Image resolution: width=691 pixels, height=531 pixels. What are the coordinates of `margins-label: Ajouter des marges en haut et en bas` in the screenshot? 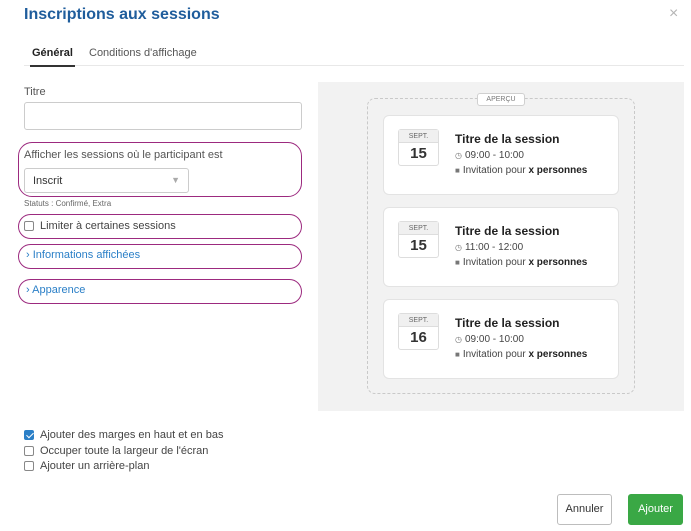 It's located at (132, 435).